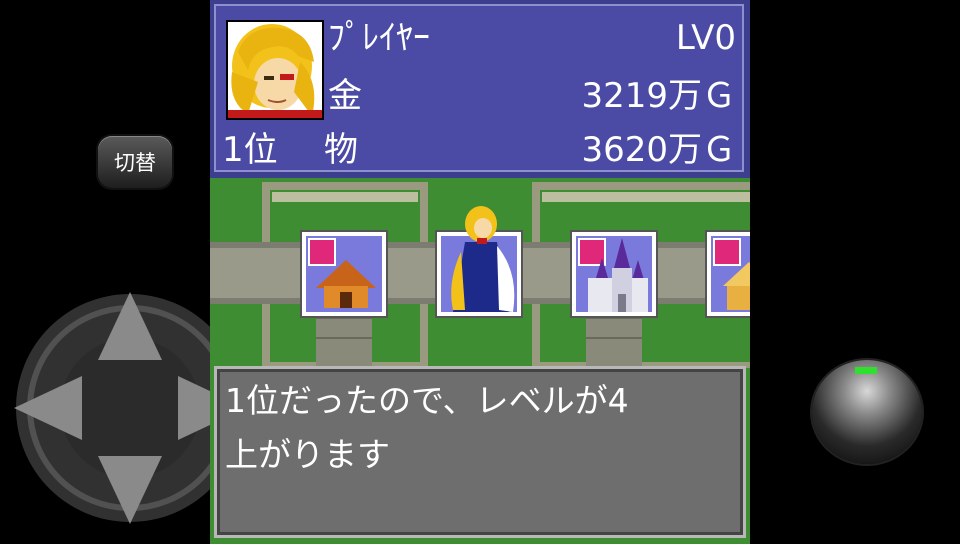 The image size is (960, 544). I want to click on player-rank: 1位, so click(250, 150).